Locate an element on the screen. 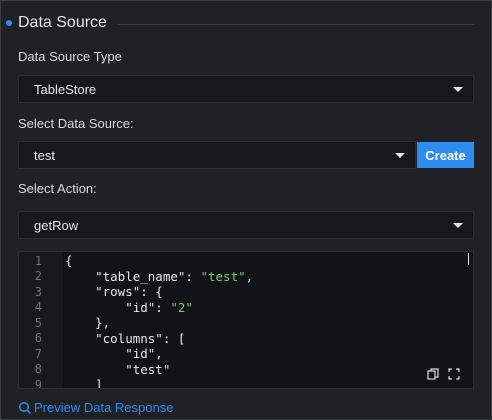 The height and width of the screenshot is (420, 492). line-number: 2 is located at coordinates (38, 276).